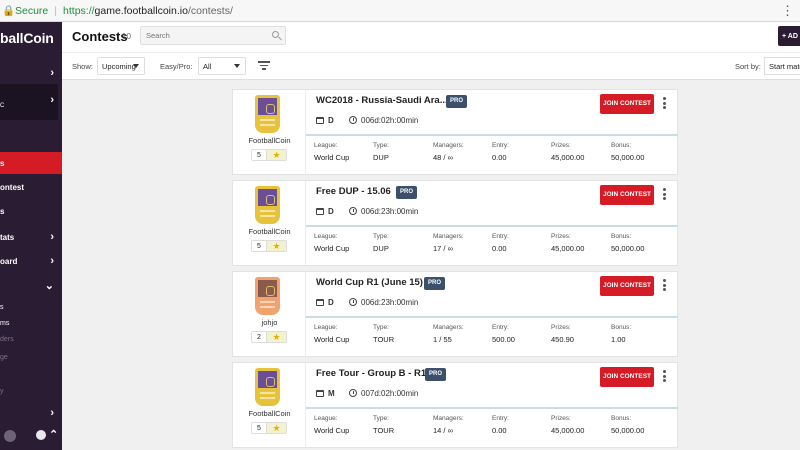 Image resolution: width=800 pixels, height=450 pixels. I want to click on lock-icon: 🔒, so click(9, 11).